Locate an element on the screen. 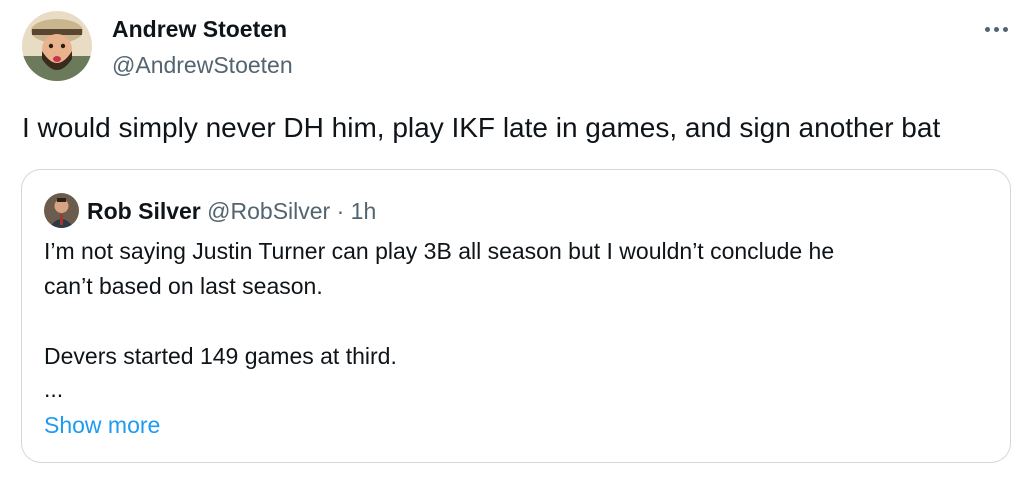 Image resolution: width=1030 pixels, height=483 pixels. quoted-header: Rob Silver @RobSilver · 1h is located at coordinates (231, 211).